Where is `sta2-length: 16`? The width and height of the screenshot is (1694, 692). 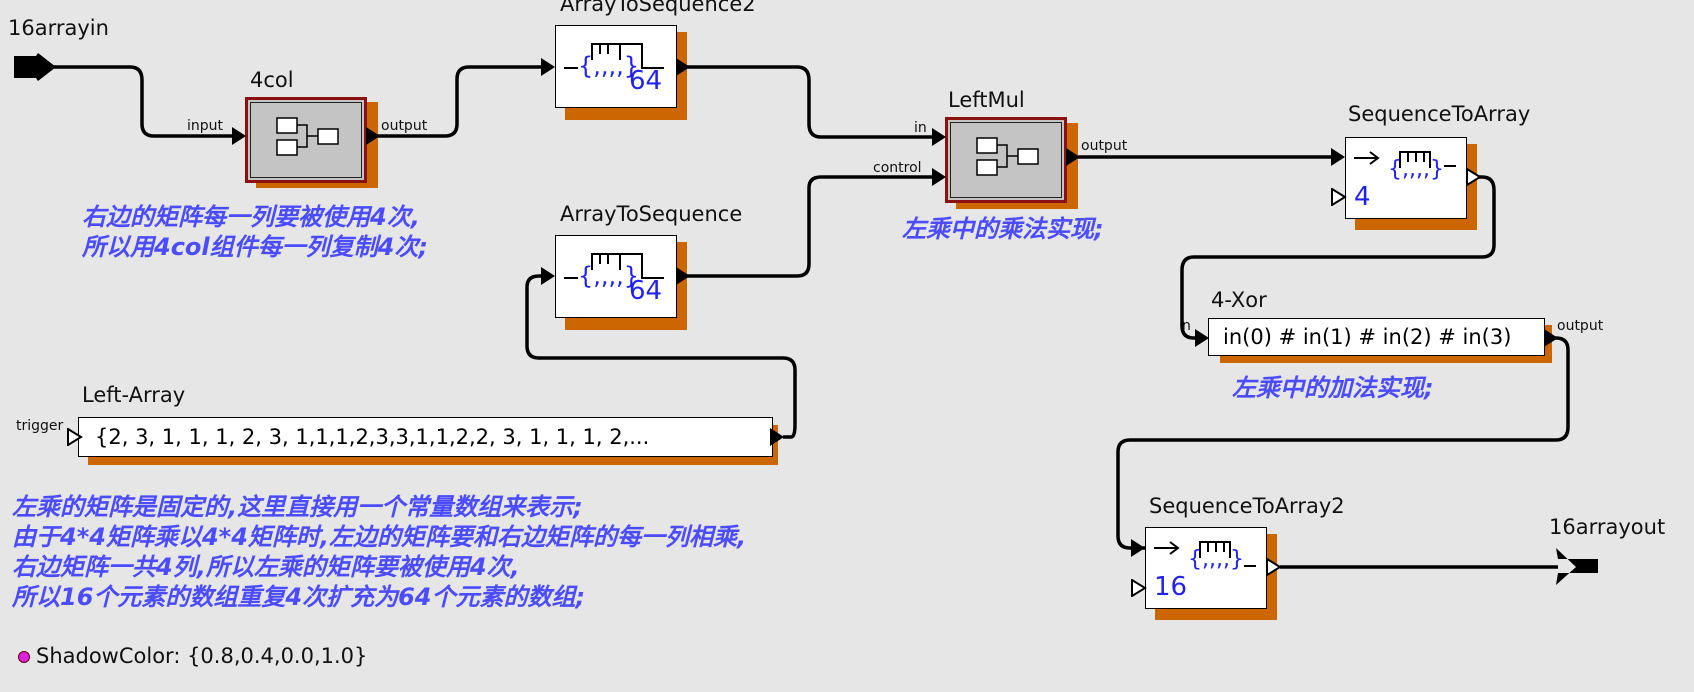 sta2-length: 16 is located at coordinates (1171, 587).